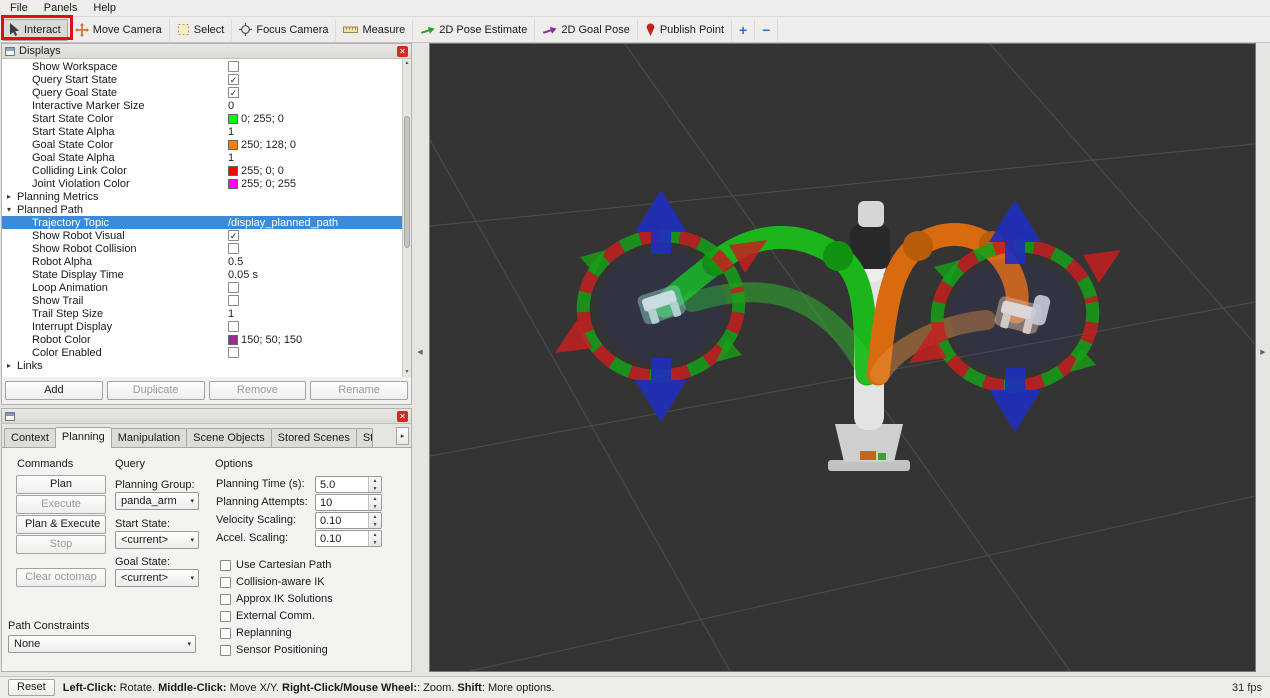 The width and height of the screenshot is (1270, 698). Describe the element at coordinates (474, 29) in the screenshot. I see `pose-estimate-button: 2D Pose Estimate` at that location.